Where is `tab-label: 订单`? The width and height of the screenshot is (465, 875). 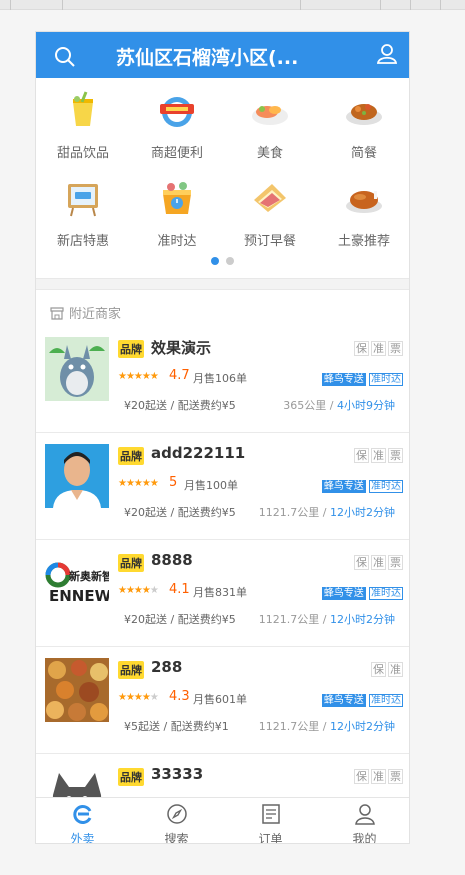
tab-label: 订单 is located at coordinates (270, 838).